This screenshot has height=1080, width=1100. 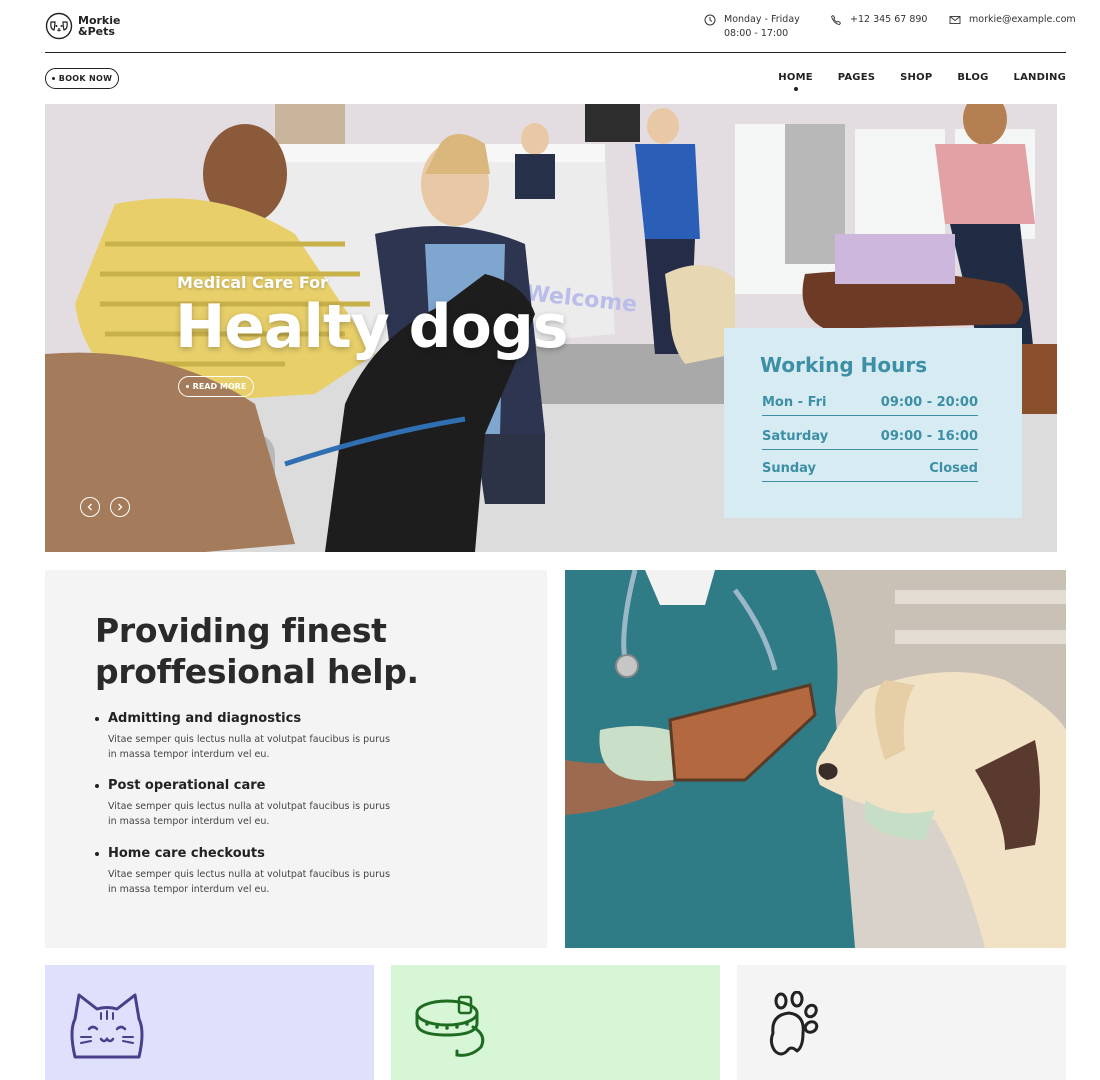 What do you see at coordinates (187, 785) in the screenshot?
I see `service-title: Post operational care` at bounding box center [187, 785].